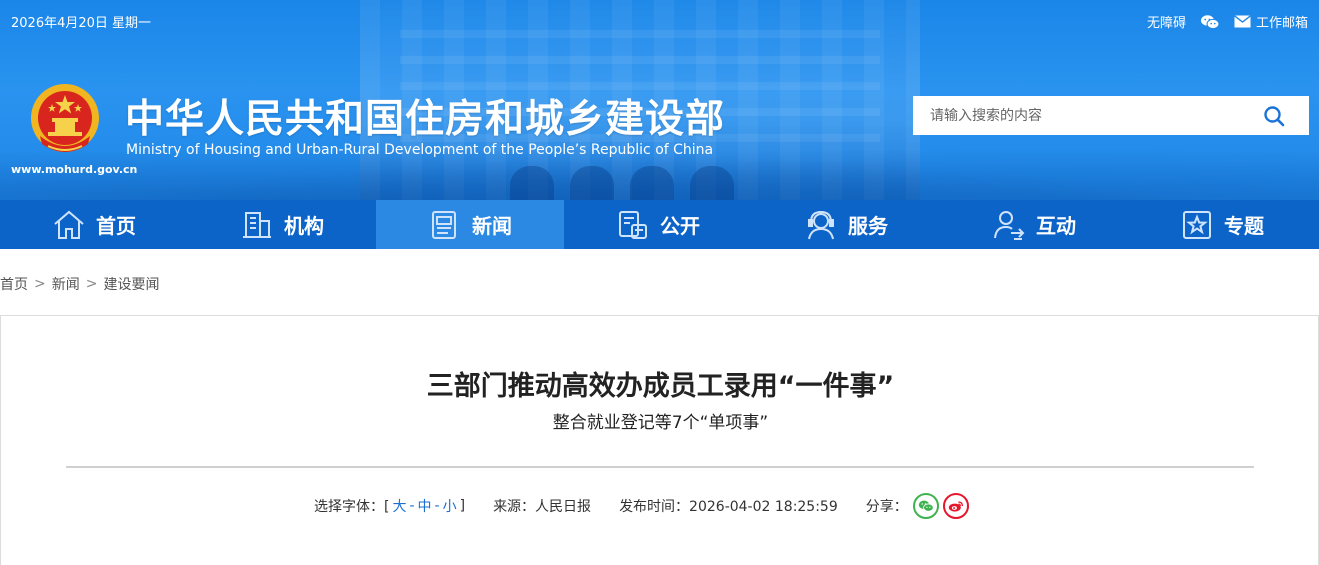 The image size is (1319, 565). I want to click on nav-item-home: 首页, so click(94, 224).